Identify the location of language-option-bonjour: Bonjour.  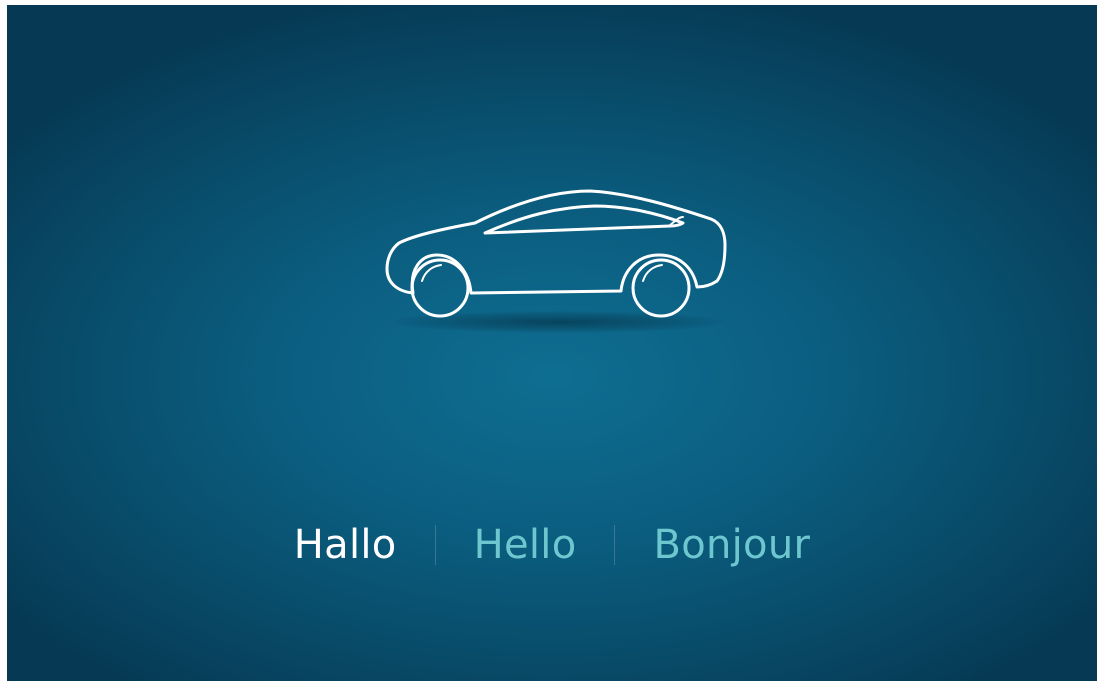
(731, 545).